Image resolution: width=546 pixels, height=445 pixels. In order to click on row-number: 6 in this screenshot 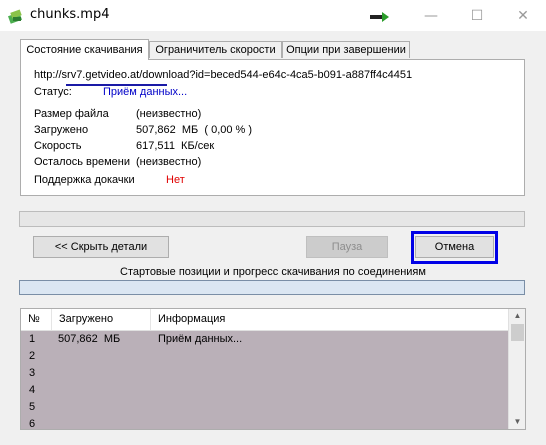, I will do `click(32, 424)`.